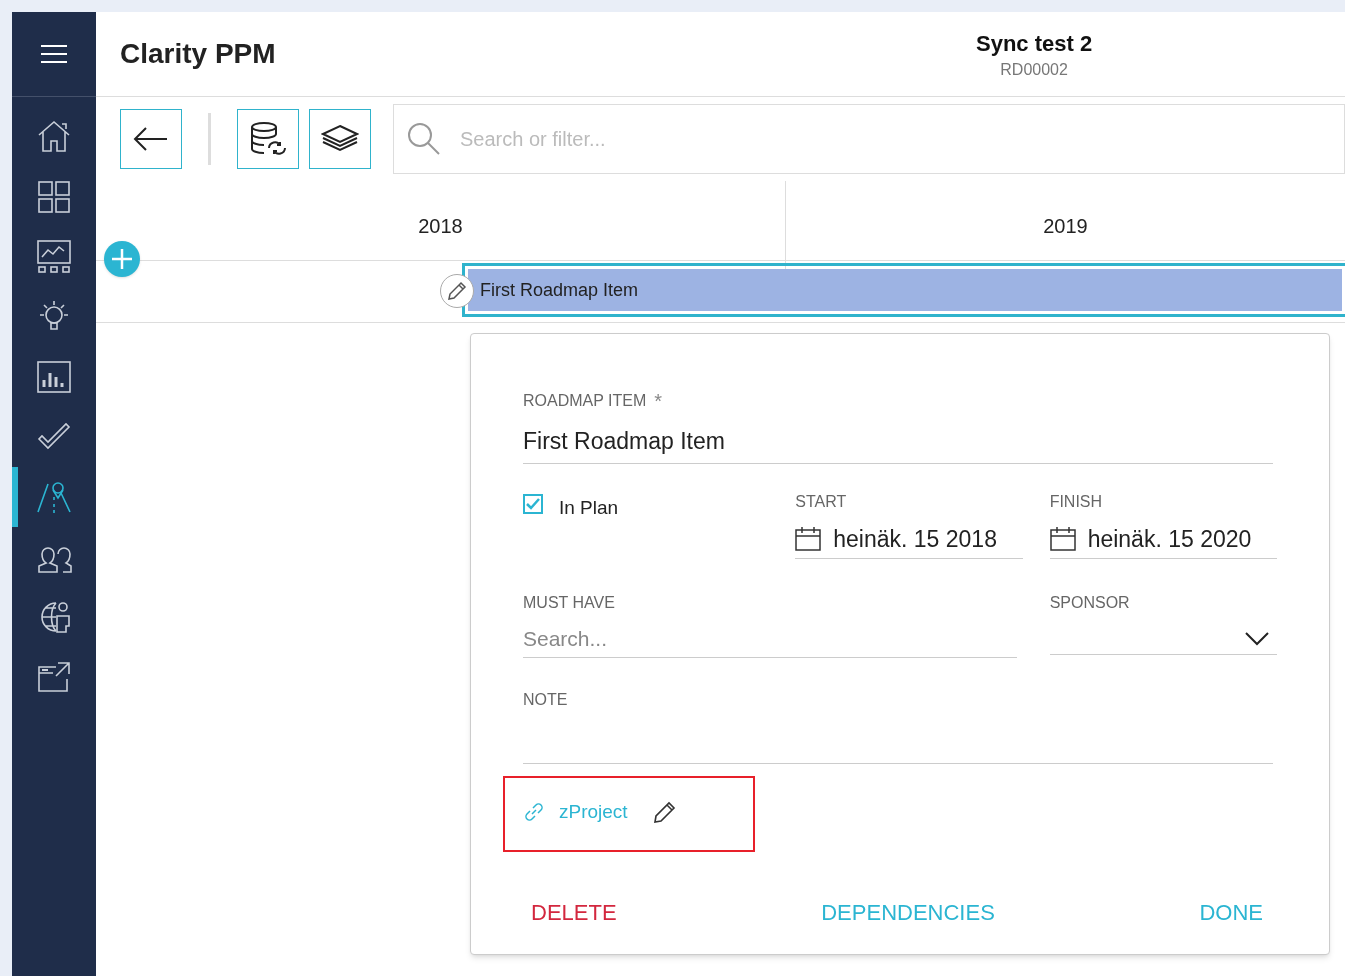  I want to click on checkbox-label: In Plan, so click(589, 507).